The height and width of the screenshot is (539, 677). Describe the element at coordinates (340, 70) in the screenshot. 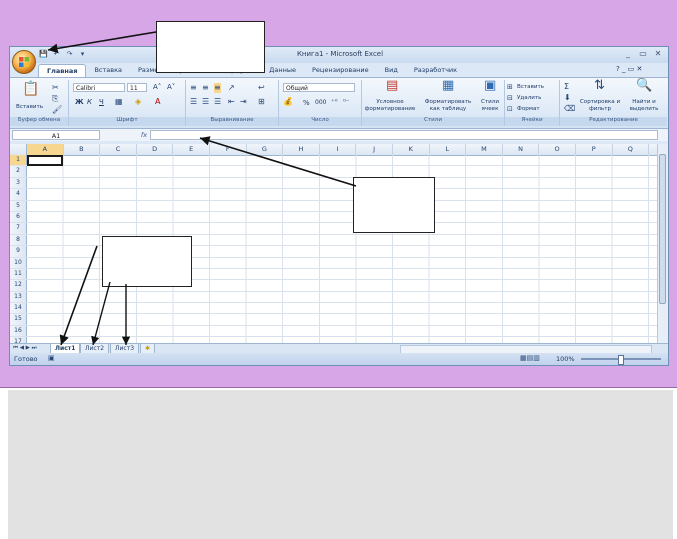

I see `tab-review: Рецензирование` at that location.